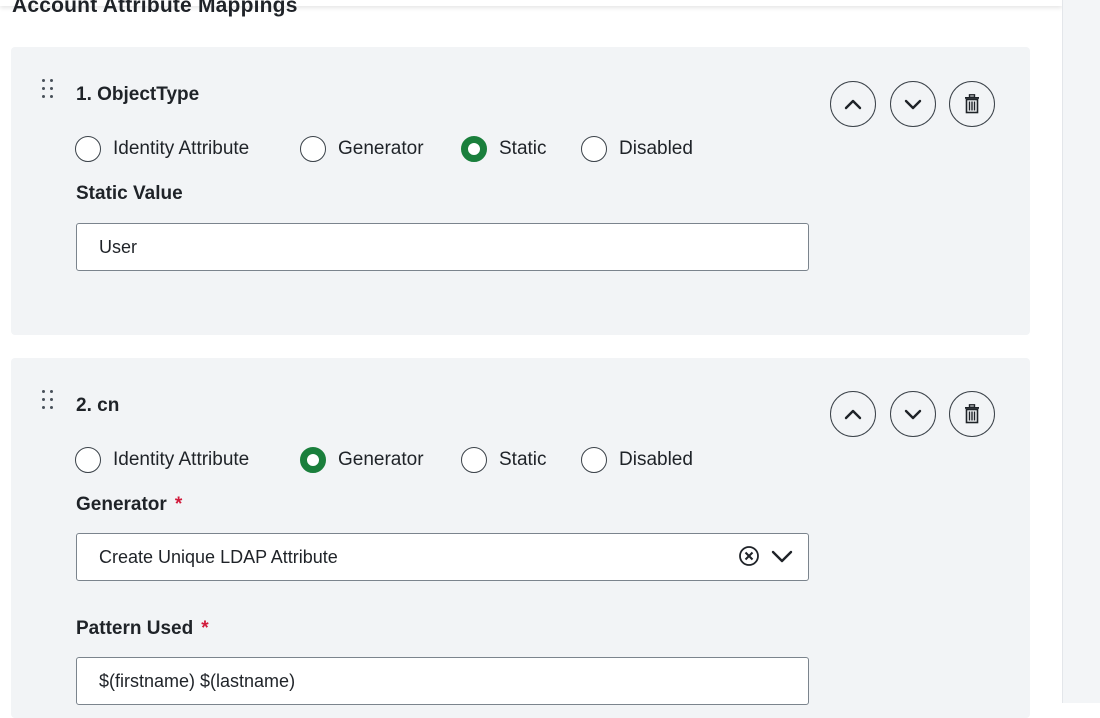 This screenshot has height=718, width=1100. I want to click on right-panel, so click(1081, 351).